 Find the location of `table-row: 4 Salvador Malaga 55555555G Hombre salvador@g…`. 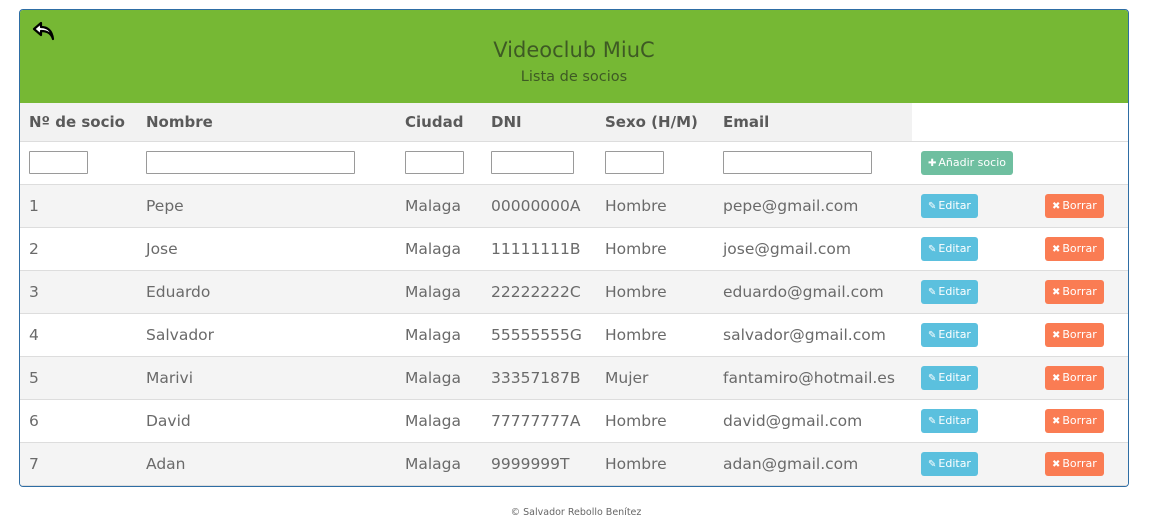

table-row: 4 Salvador Malaga 55555555G Hombre salvador@g… is located at coordinates (574, 335).